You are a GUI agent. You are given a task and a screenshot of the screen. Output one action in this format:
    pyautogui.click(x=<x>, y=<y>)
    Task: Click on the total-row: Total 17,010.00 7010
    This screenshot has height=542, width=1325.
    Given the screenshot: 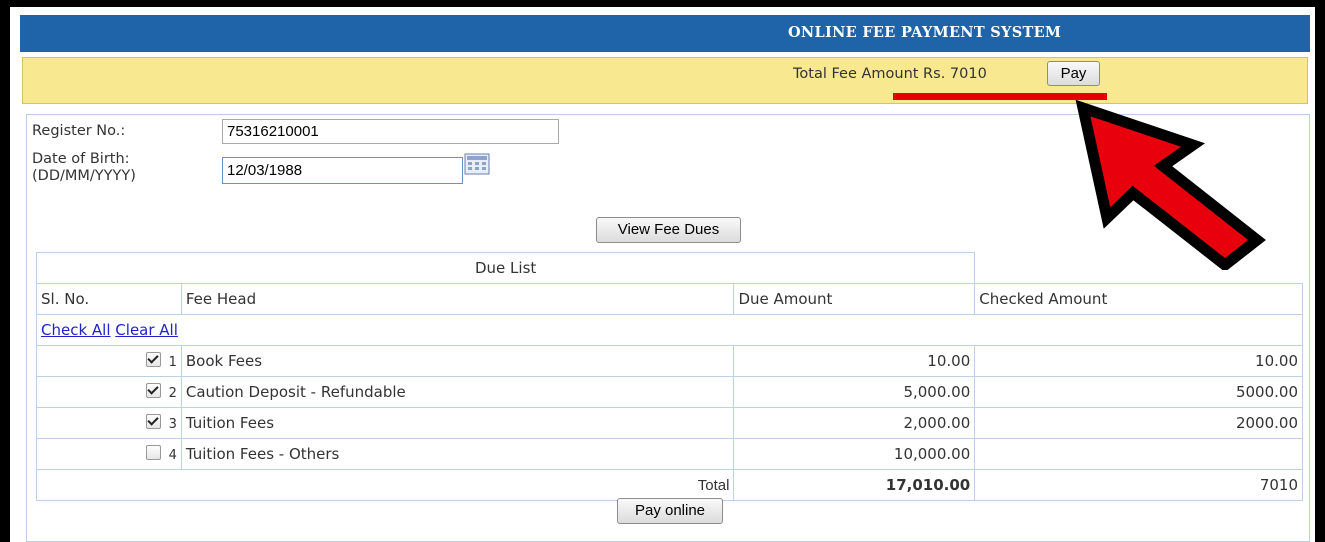 What is the action you would take?
    pyautogui.click(x=669, y=485)
    